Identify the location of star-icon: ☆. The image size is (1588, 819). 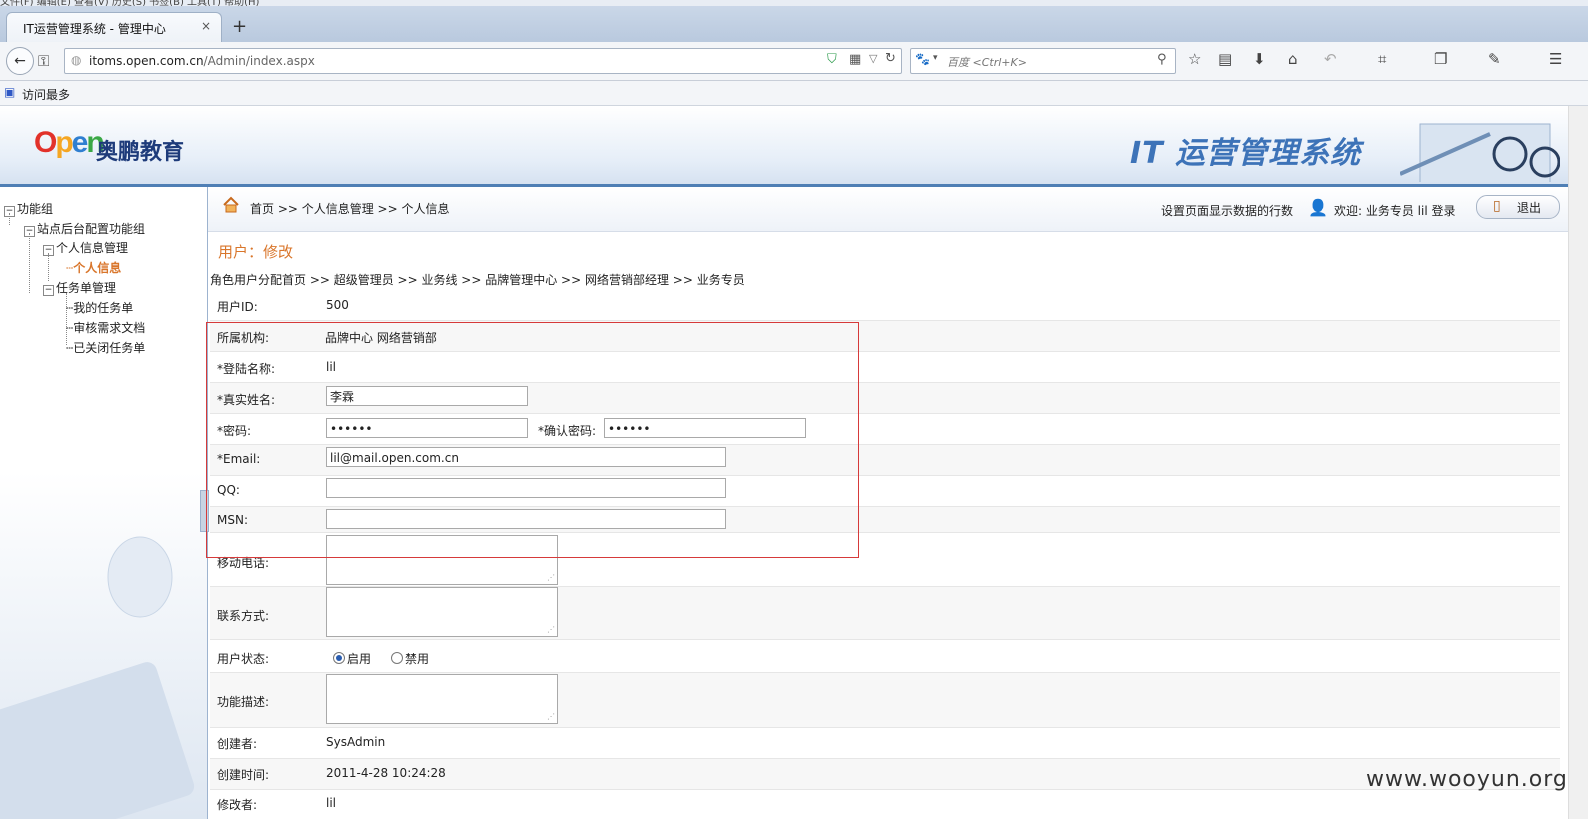
(1194, 59).